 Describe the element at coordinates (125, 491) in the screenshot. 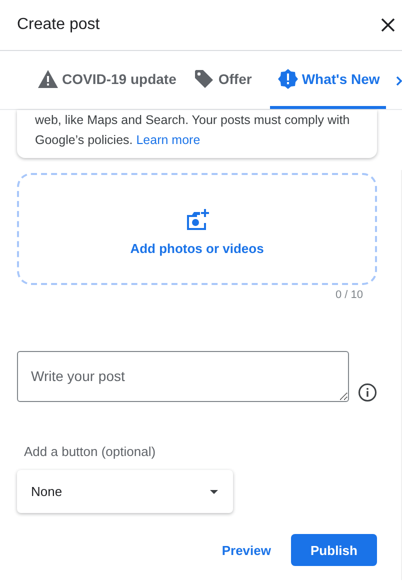

I see `button-type-dropdown: None` at that location.